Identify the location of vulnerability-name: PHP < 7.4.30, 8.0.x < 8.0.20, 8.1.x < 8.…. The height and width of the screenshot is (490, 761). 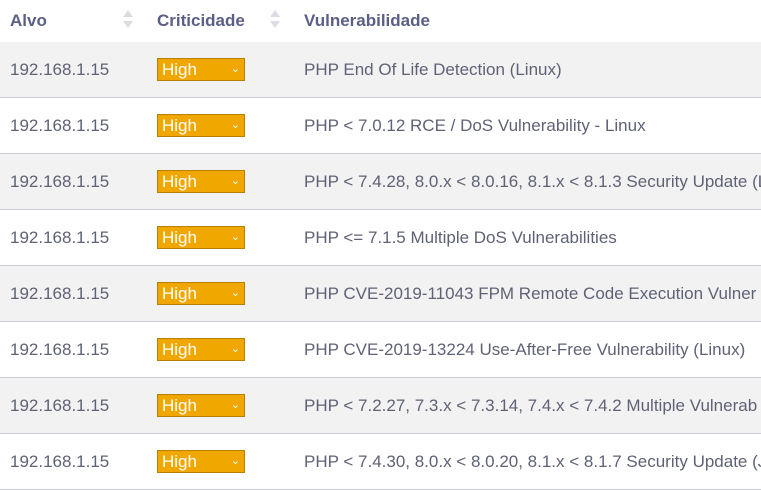
(532, 461).